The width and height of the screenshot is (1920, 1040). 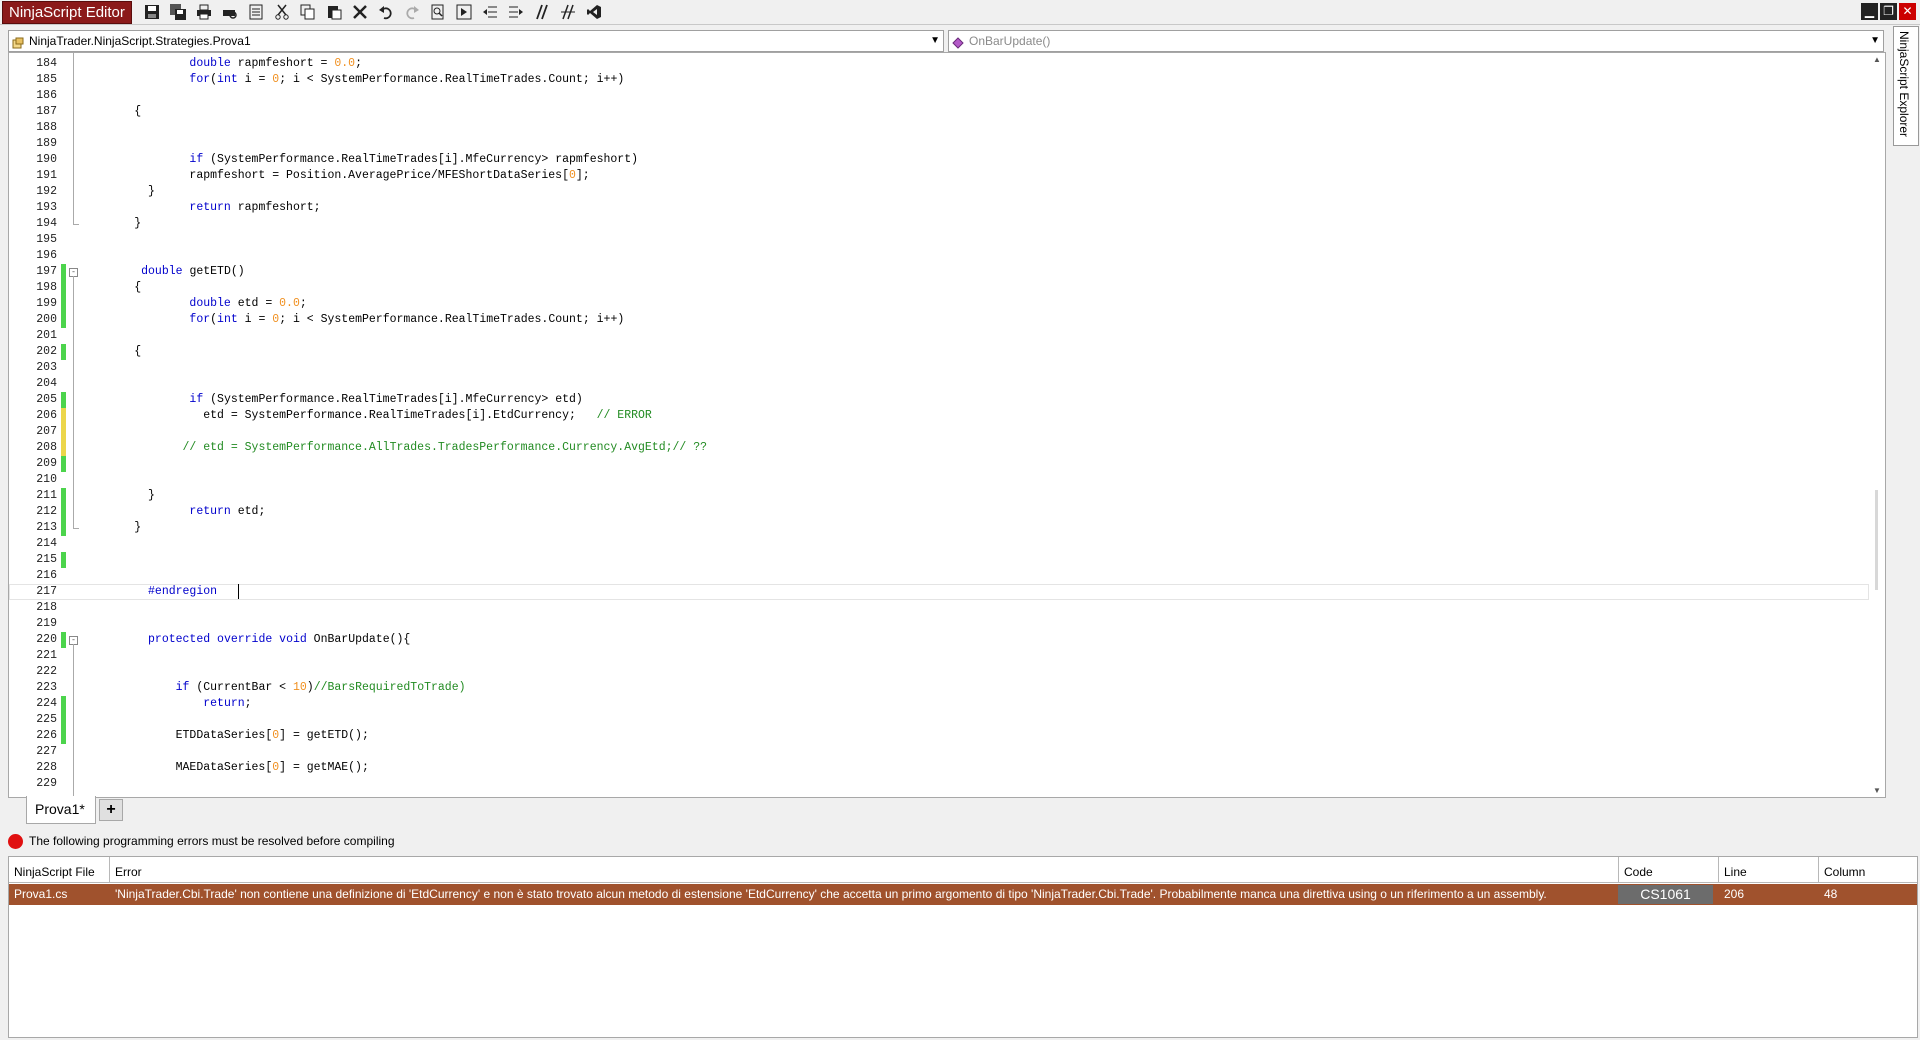 What do you see at coordinates (1669, 870) in the screenshot?
I see `column-header-code: Code` at bounding box center [1669, 870].